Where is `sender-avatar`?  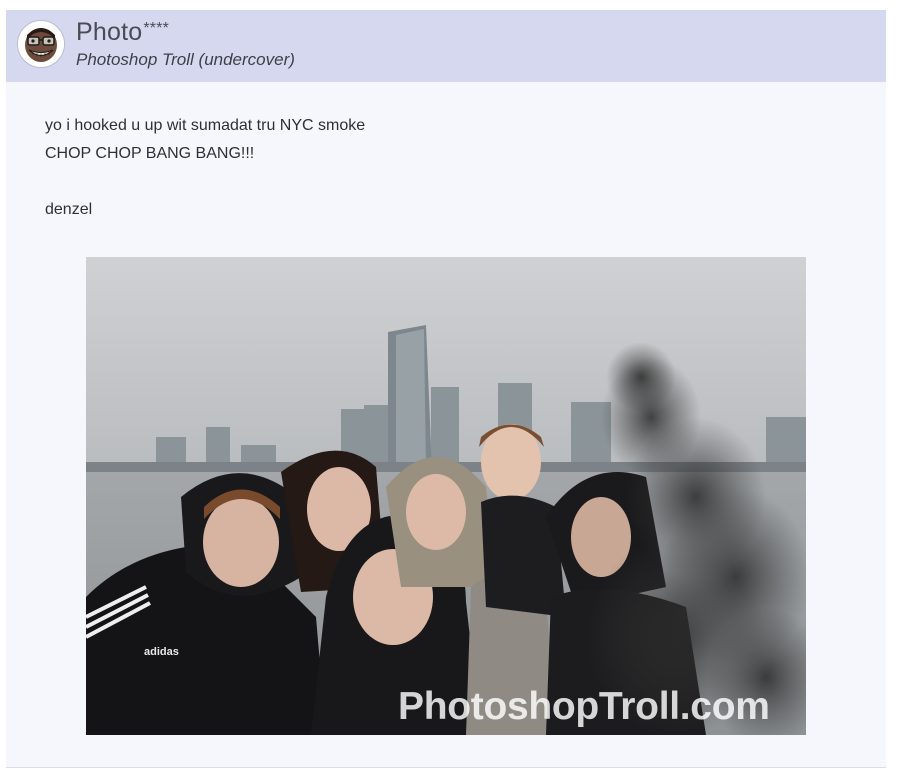
sender-avatar is located at coordinates (41, 44).